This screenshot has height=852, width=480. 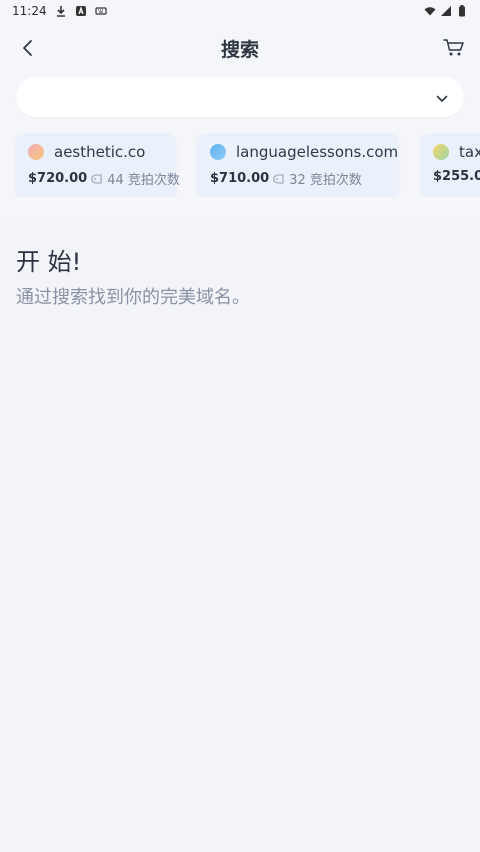 I want to click on domain-price: $720.00, so click(x=58, y=178).